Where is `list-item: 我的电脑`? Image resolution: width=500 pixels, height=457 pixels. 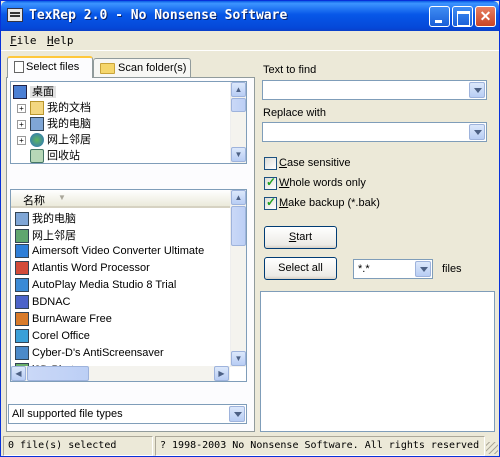
list-item: 我的电脑 is located at coordinates (45, 218).